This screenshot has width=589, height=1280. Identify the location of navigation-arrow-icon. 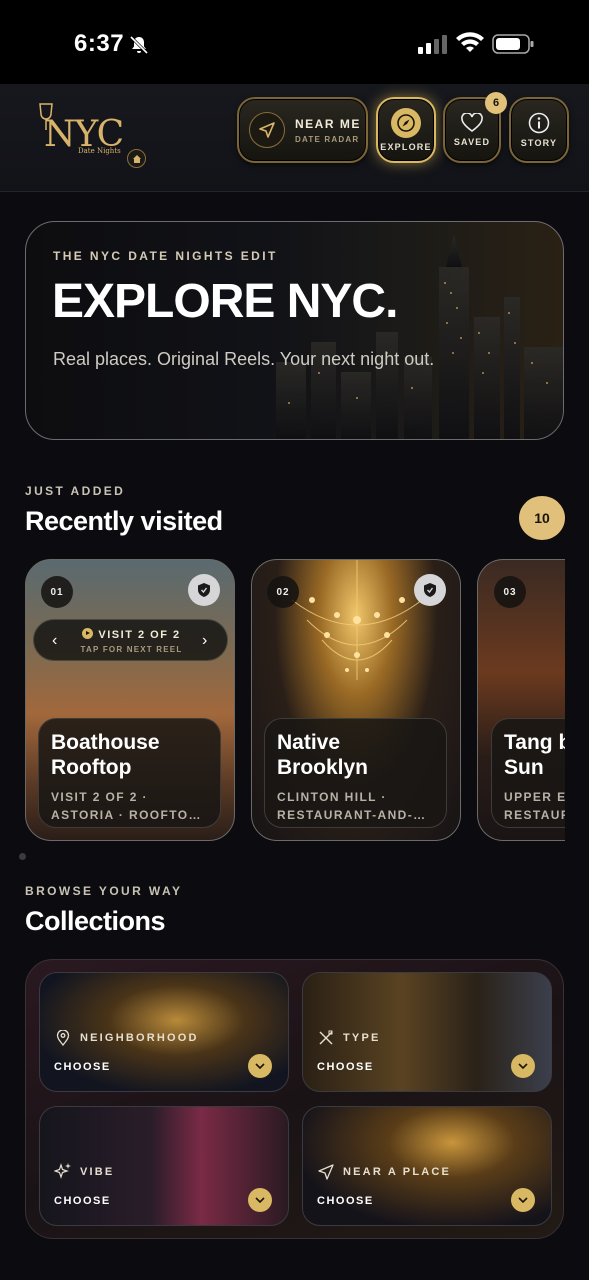
(267, 130).